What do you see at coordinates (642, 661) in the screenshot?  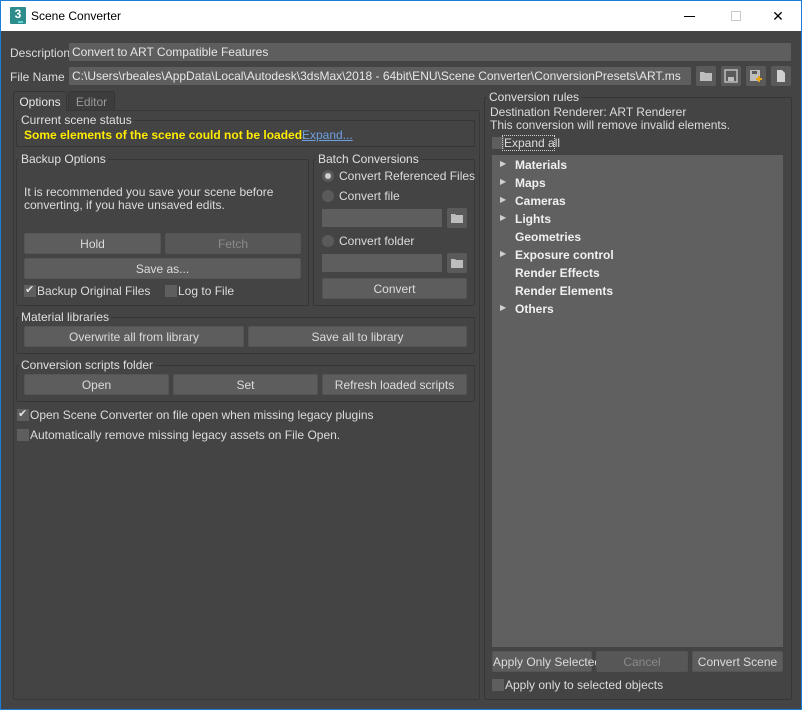 I see `cancel-button: Cancel` at bounding box center [642, 661].